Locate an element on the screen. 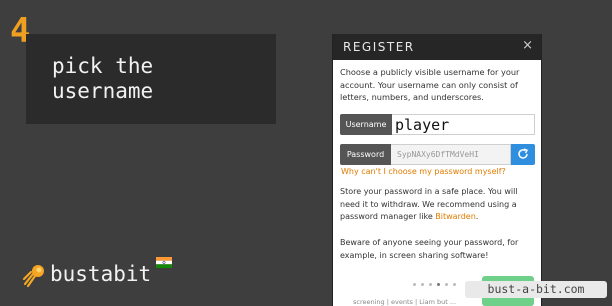 The image size is (612, 306). step-dots is located at coordinates (434, 286).